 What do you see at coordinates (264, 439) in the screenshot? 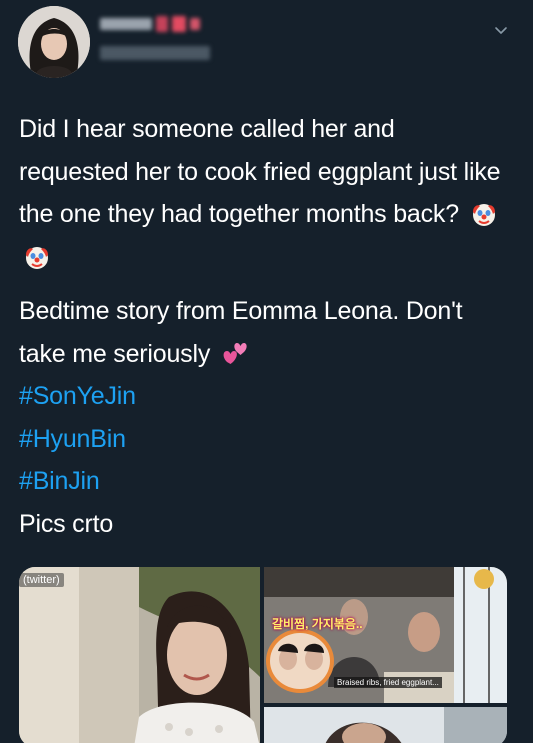
I see `hashtag-hyunbin: #HyunBin` at bounding box center [264, 439].